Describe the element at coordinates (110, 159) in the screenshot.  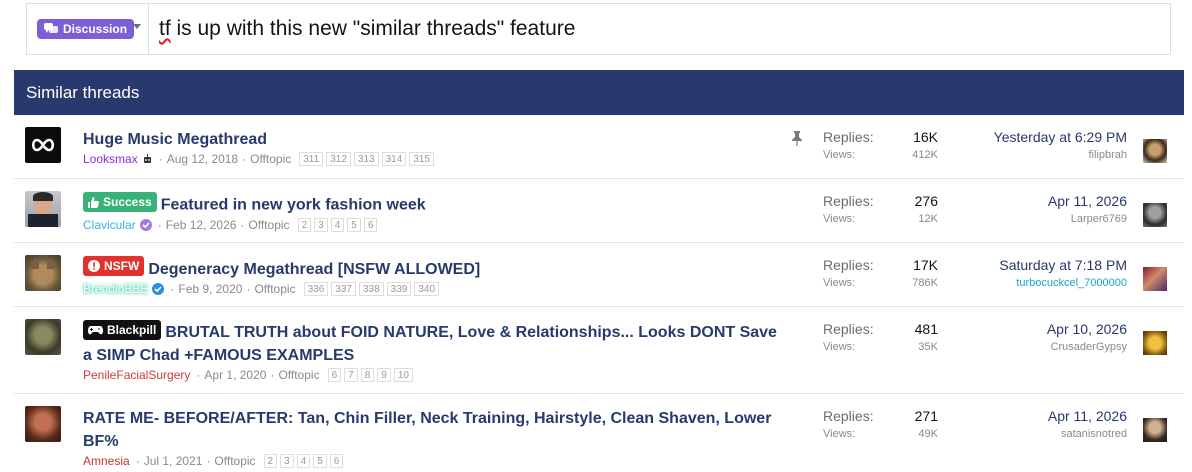
I see `author-link: Looksmax` at that location.